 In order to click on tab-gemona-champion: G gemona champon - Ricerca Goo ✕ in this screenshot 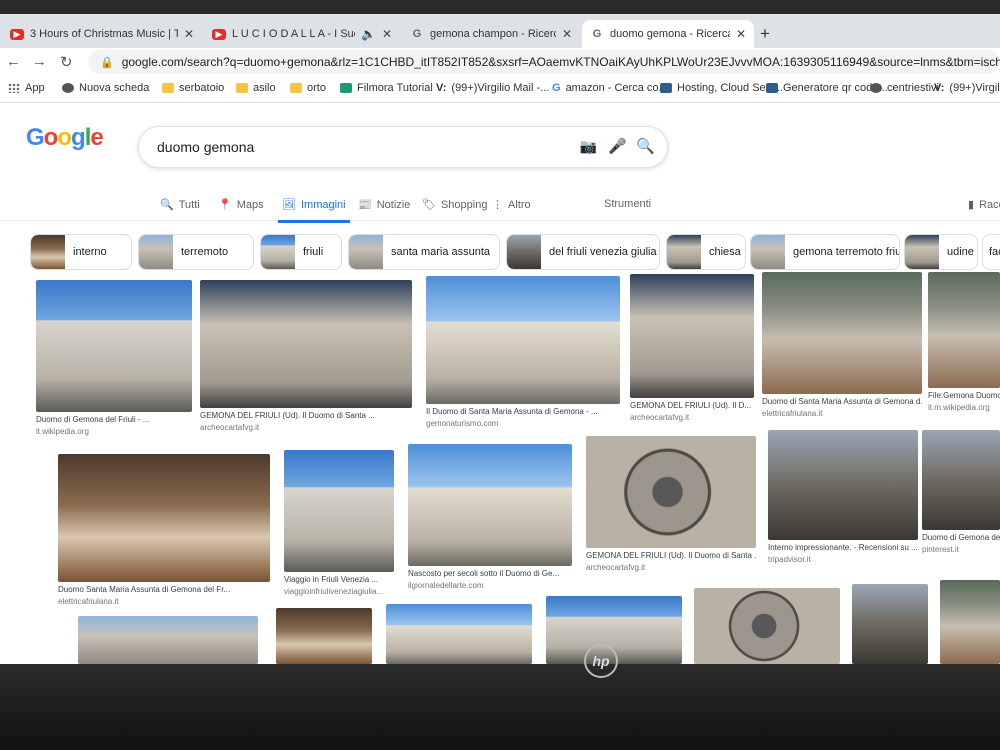, I will do `click(491, 34)`.